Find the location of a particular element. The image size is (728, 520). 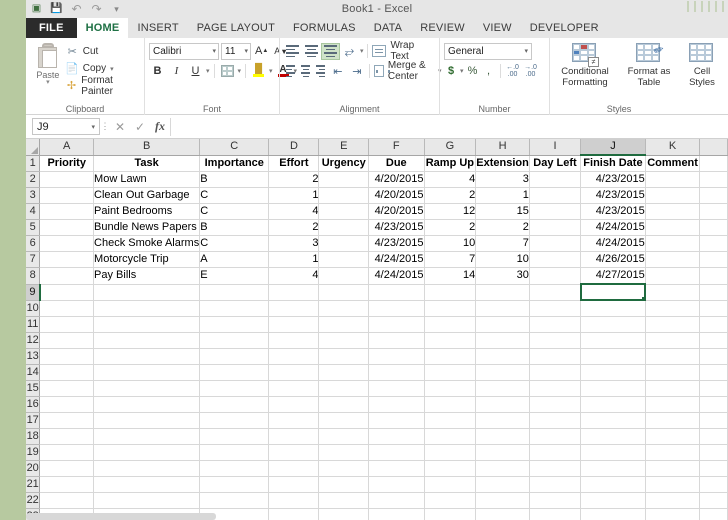

row-header-11: 11 is located at coordinates (33, 324).